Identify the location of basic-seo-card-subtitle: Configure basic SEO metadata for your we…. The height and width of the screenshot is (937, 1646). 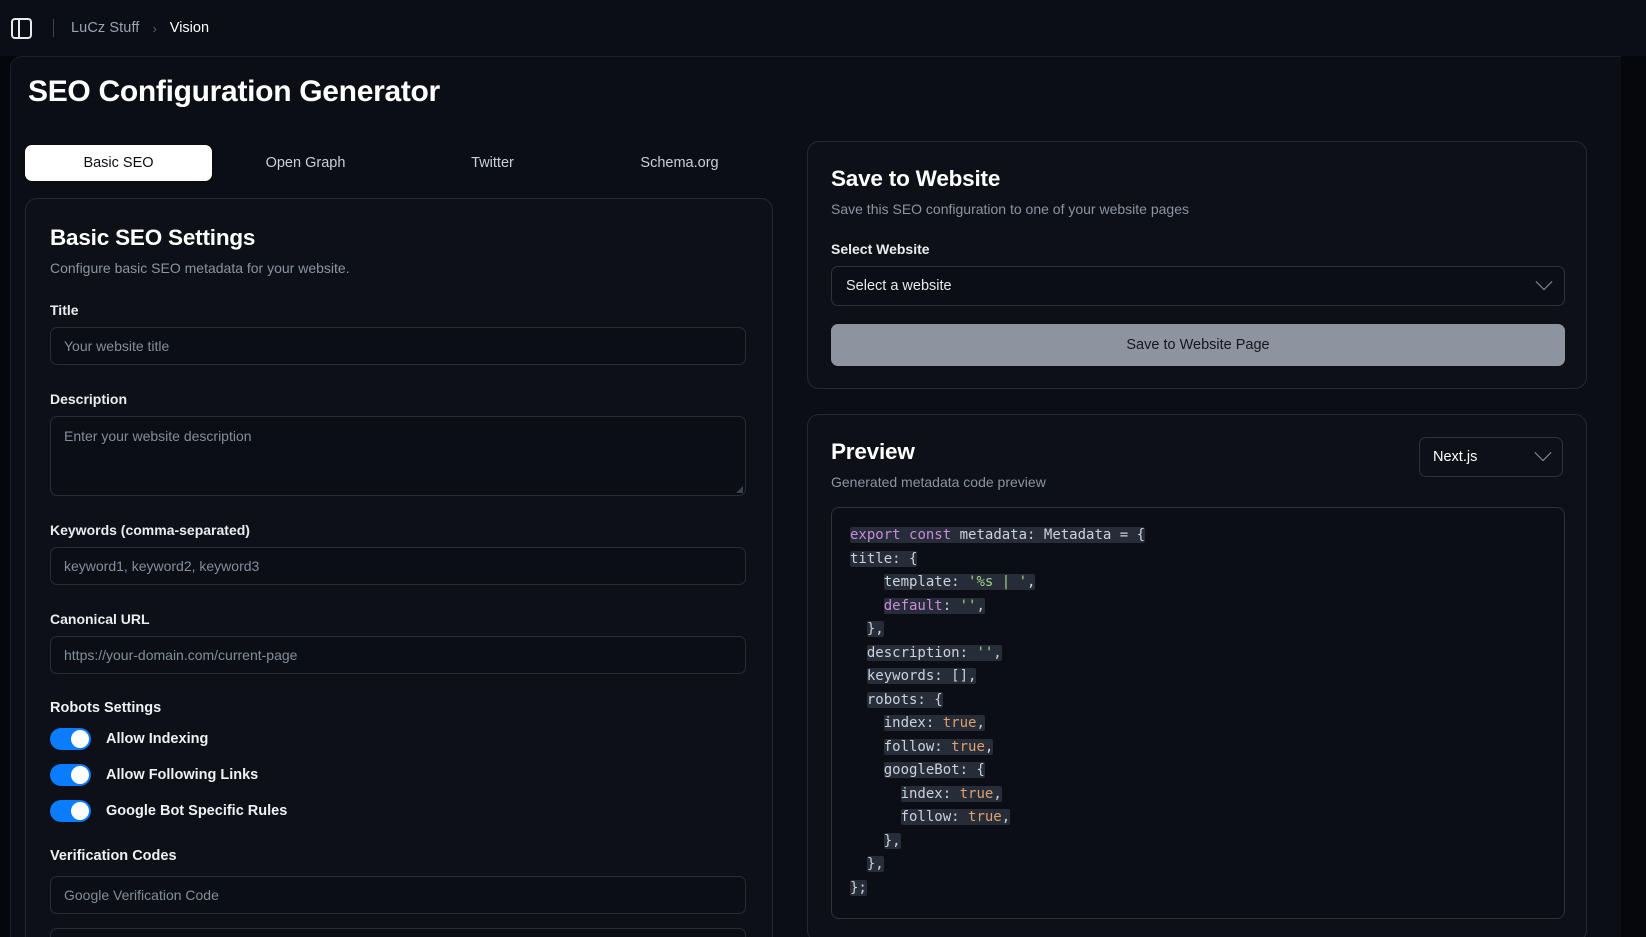
(200, 268).